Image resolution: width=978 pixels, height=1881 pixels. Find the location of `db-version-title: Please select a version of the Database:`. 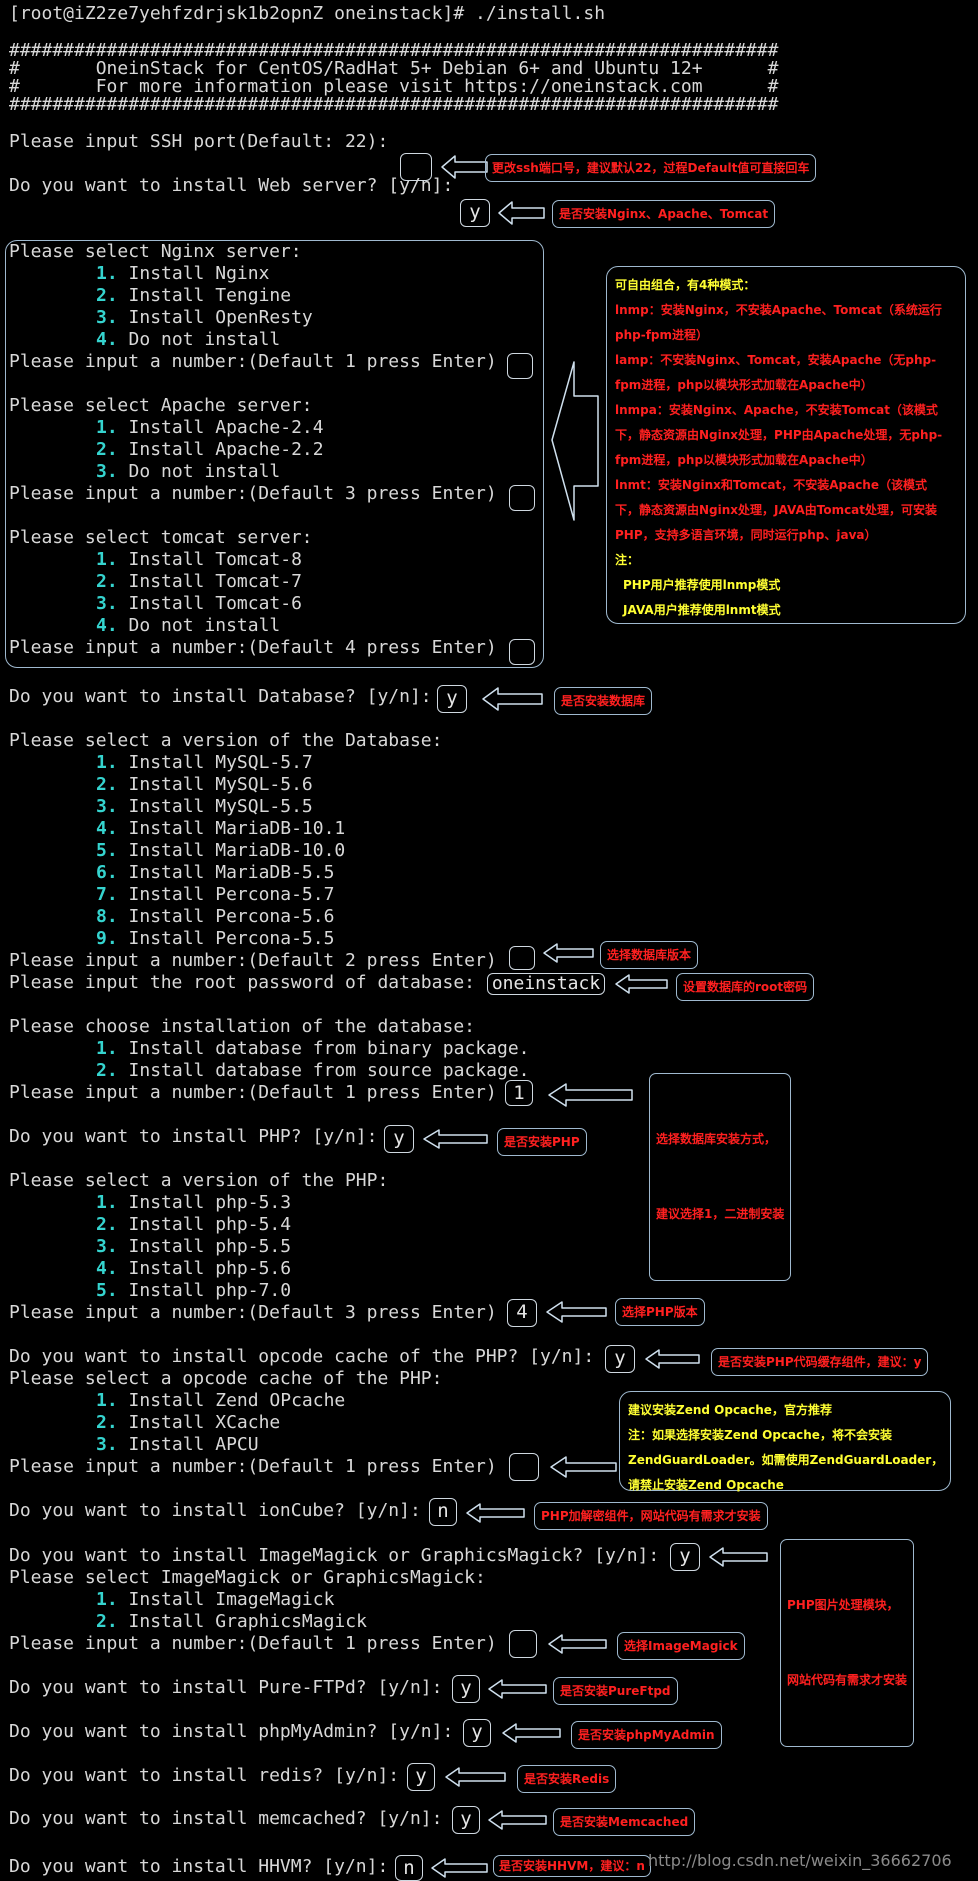

db-version-title: Please select a version of the Database: is located at coordinates (226, 740).